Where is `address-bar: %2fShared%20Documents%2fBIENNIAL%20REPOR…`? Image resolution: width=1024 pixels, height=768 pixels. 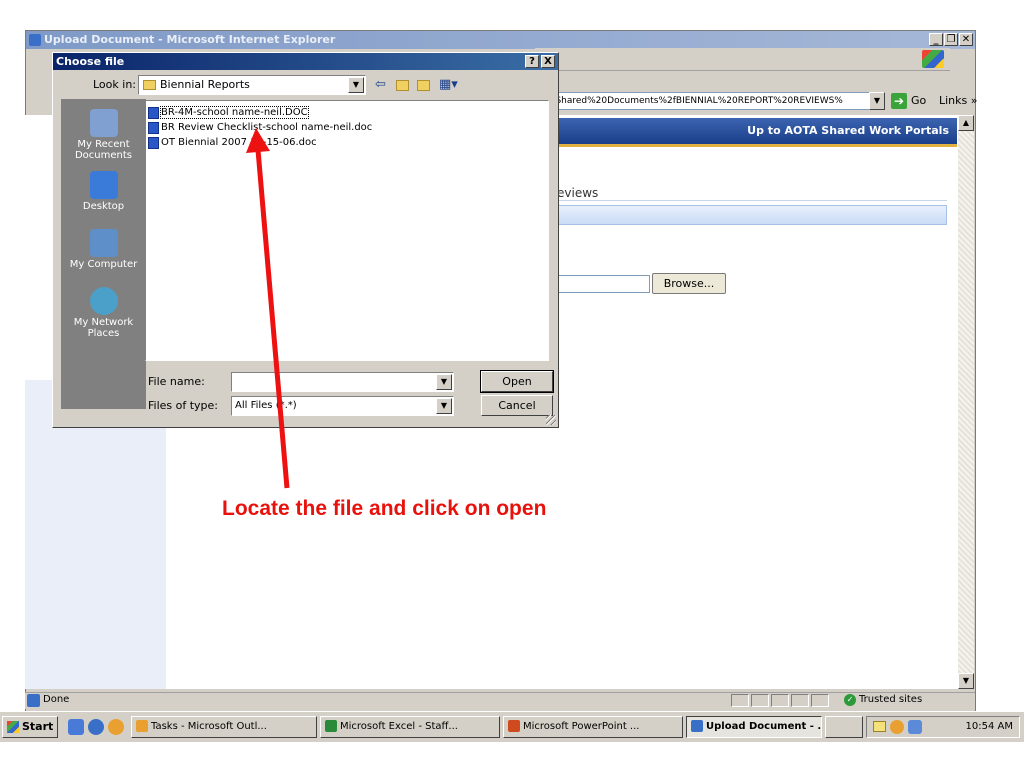 address-bar: %2fShared%20Documents%2fBIENNIAL%20REPOR… is located at coordinates (756, 102).